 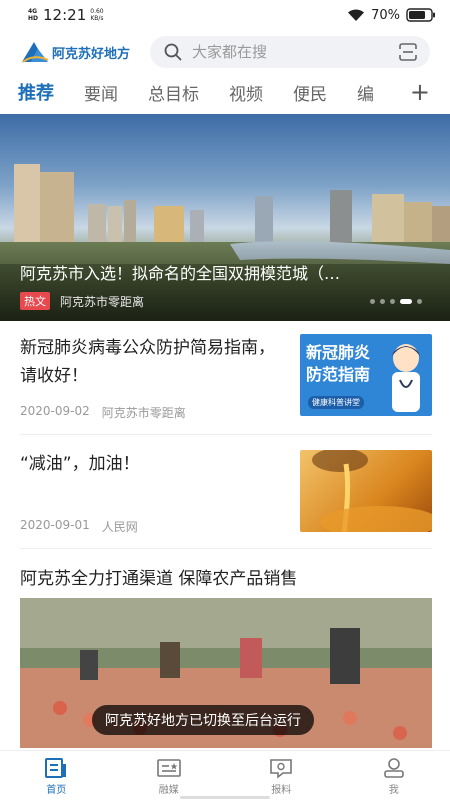 I want to click on news-thumbnail: 新冠肺炎 防范指南 健康科普讲堂, so click(x=366, y=375).